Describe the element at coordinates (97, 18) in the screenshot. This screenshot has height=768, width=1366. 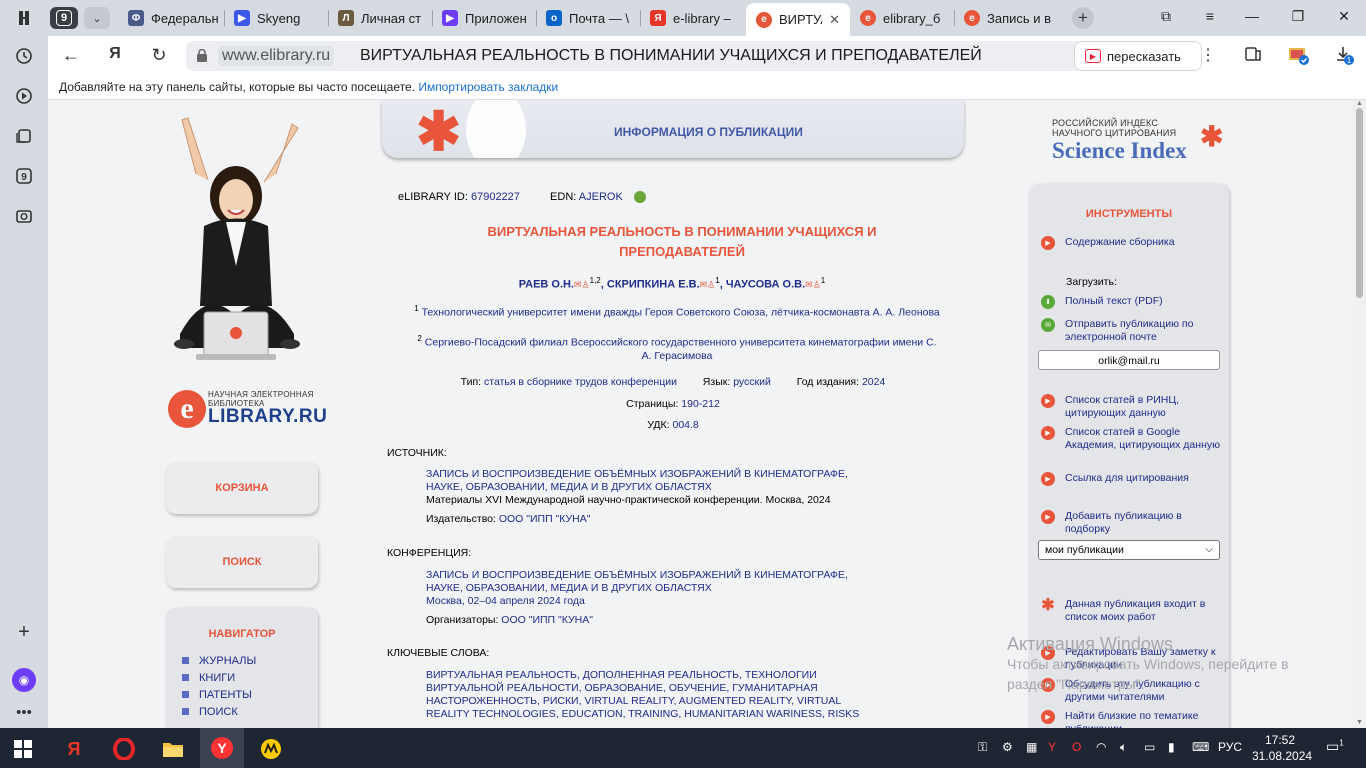
I see `chevron-down-icon: ⌄` at that location.